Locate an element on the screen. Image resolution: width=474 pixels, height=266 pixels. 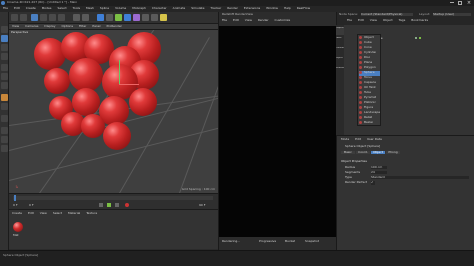
menu-character: Character is located at coordinates (159, 8).